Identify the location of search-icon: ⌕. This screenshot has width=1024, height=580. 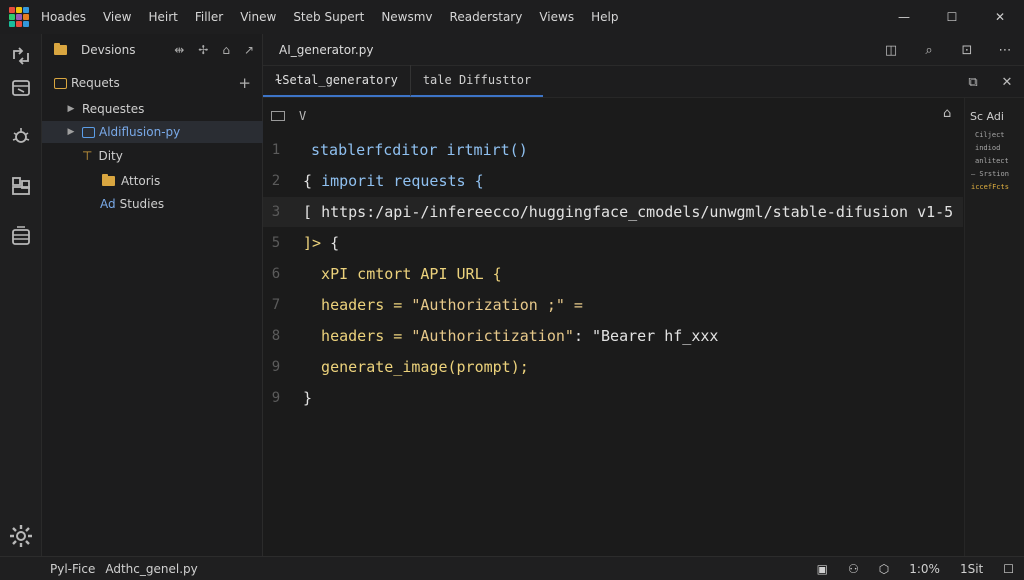
(929, 50).